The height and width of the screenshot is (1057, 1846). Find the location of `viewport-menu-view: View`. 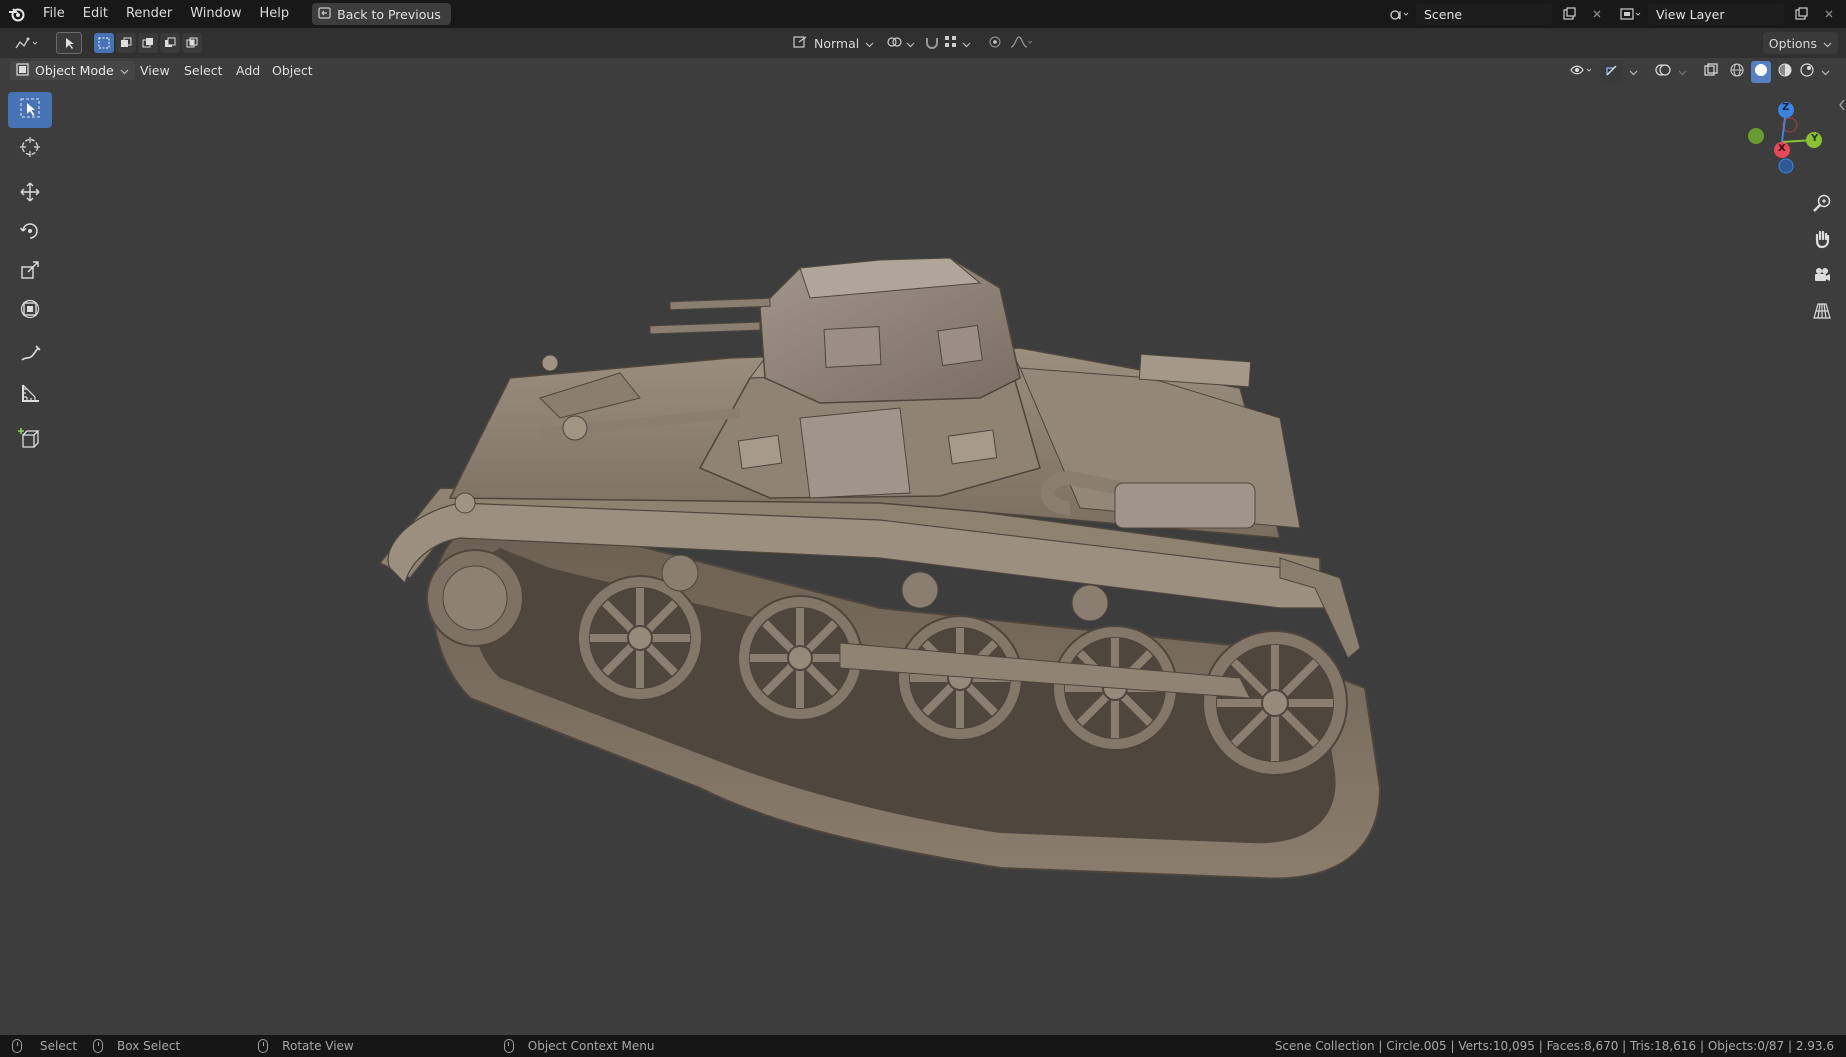

viewport-menu-view: View is located at coordinates (155, 70).